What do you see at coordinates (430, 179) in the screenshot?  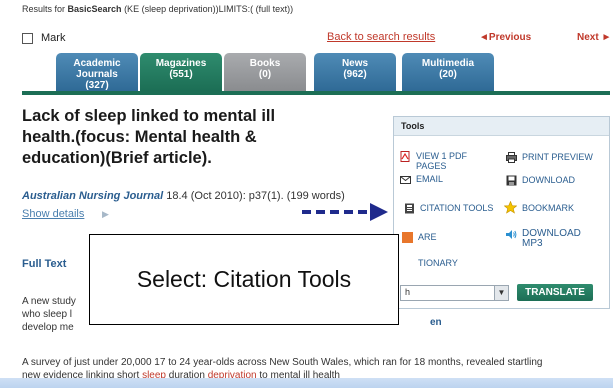 I see `tool-label: EMAIL` at bounding box center [430, 179].